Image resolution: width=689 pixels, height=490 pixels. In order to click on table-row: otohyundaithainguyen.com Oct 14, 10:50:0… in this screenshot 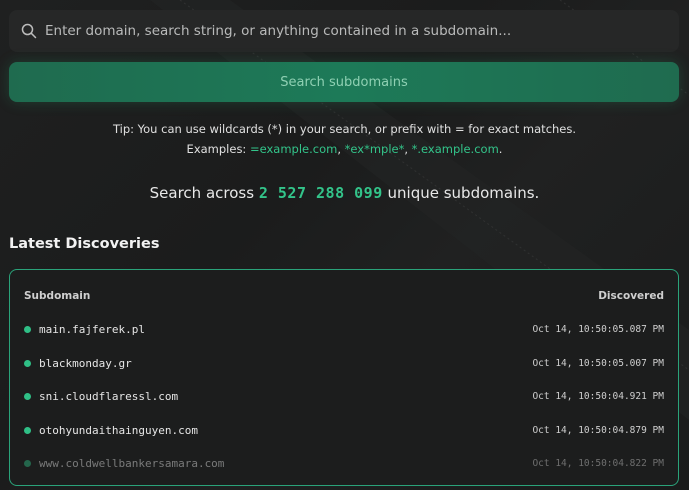, I will do `click(344, 430)`.